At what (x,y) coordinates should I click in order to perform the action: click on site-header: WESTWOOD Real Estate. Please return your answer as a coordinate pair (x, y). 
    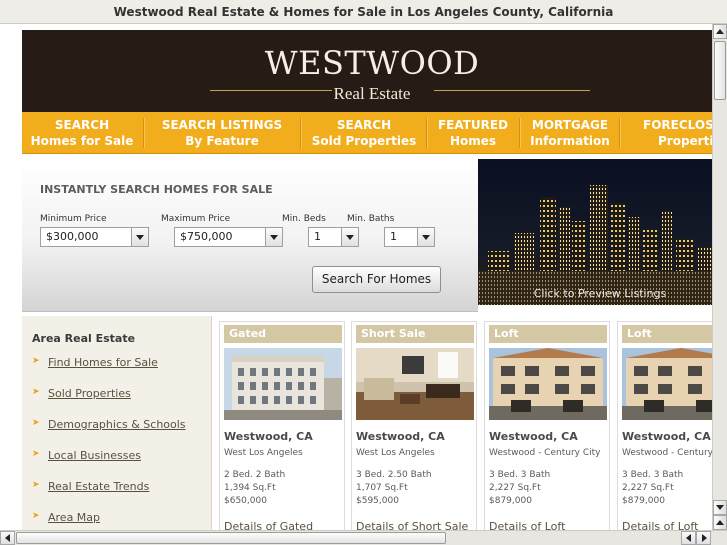
    Looking at the image, I should click on (367, 71).